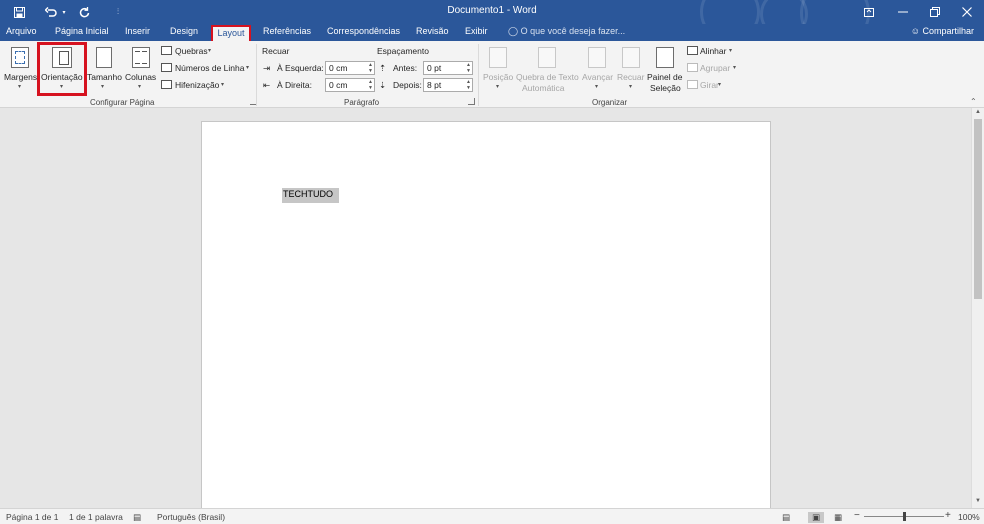  Describe the element at coordinates (448, 68) in the screenshot. I see `spacing-before-input: 0 pt ▲ ▼` at that location.